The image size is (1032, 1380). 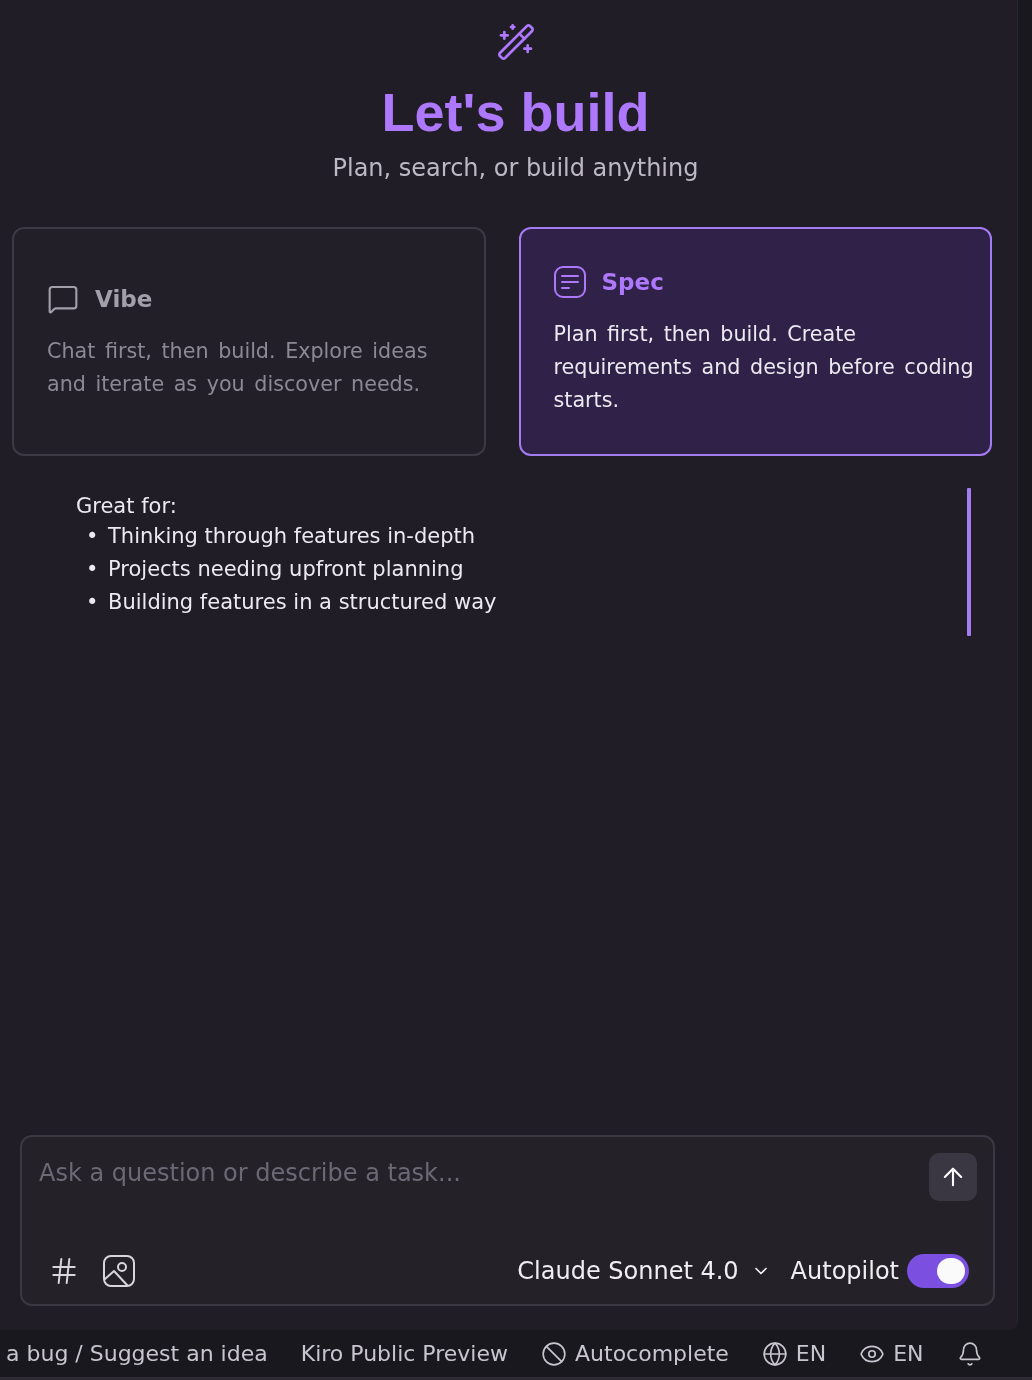 I want to click on mode-description: Chat first, then build. Explore ideas and iterate as you discover needs., so click(x=238, y=367).